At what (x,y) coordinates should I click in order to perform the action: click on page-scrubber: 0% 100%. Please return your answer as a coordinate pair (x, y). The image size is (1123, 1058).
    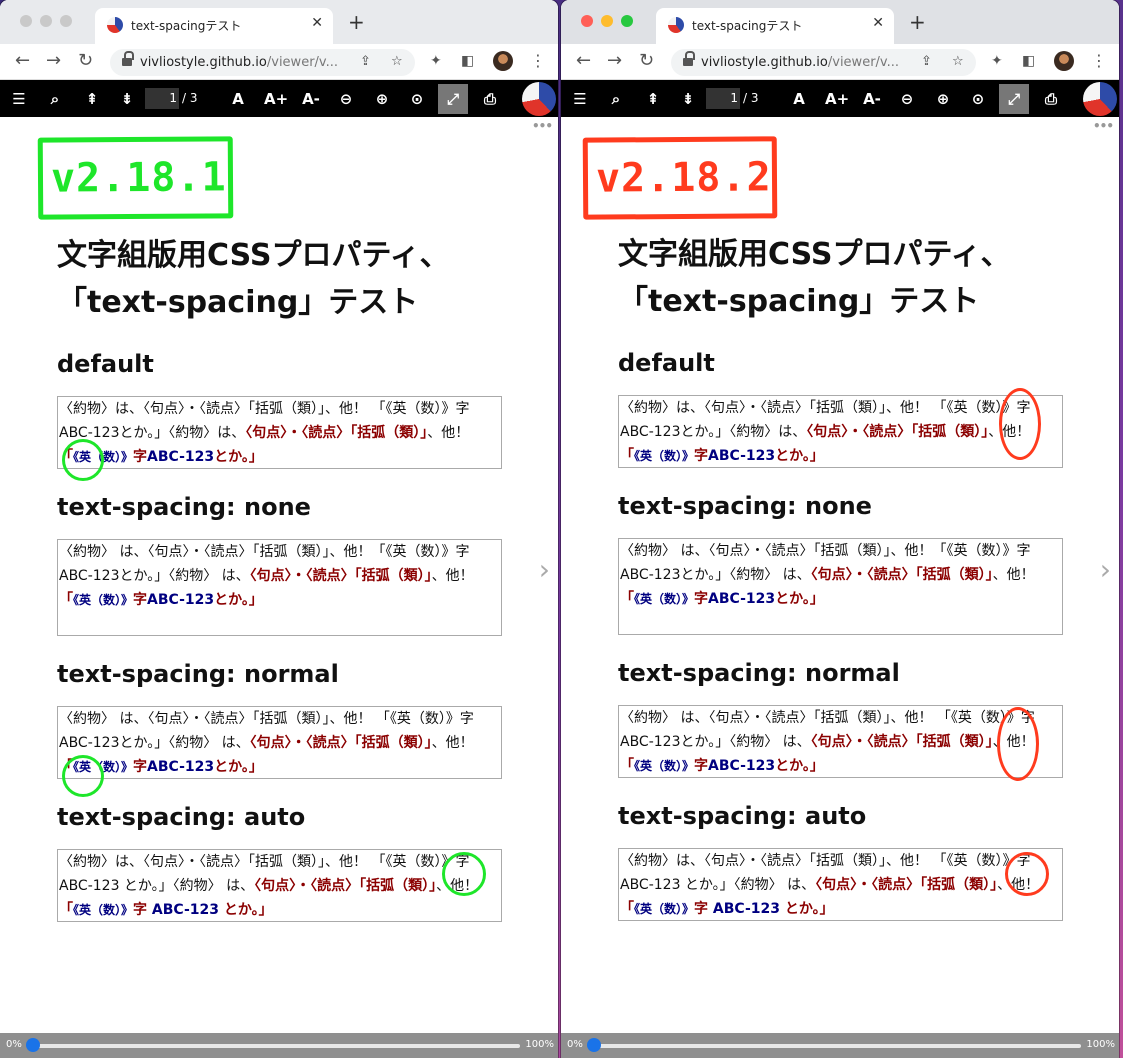
    Looking at the image, I should click on (840, 1045).